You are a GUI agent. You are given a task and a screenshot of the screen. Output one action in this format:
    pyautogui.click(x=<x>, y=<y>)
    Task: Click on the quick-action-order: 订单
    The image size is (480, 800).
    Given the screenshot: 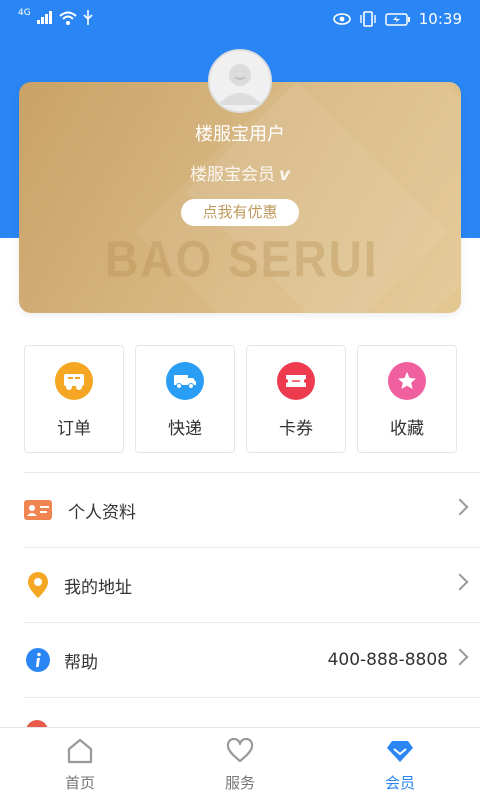 What is the action you would take?
    pyautogui.click(x=74, y=399)
    